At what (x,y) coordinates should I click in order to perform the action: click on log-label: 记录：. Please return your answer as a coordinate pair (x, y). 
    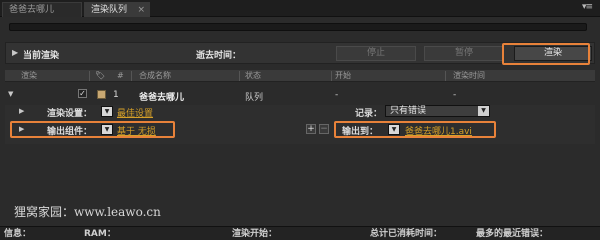
    Looking at the image, I should click on (369, 114).